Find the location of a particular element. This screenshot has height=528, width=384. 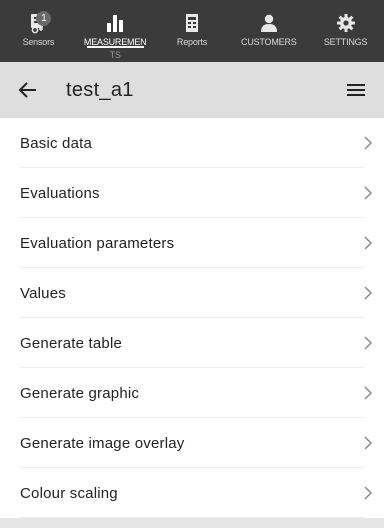

tab-sensors-label: Sensors is located at coordinates (38, 42).